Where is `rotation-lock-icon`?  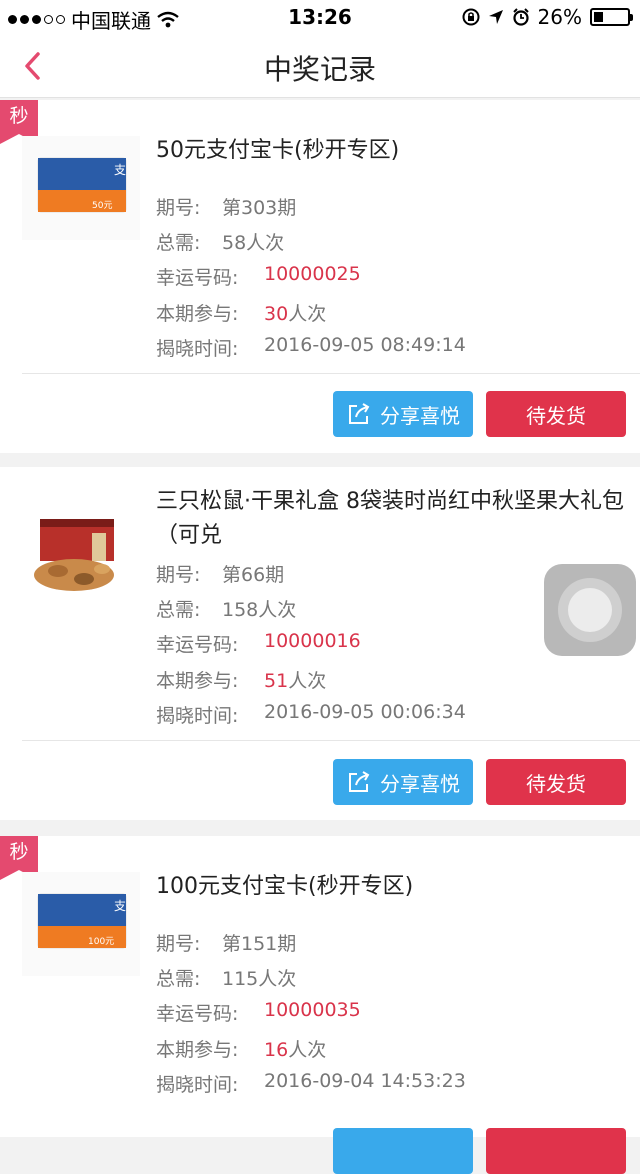
rotation-lock-icon is located at coordinates (471, 17).